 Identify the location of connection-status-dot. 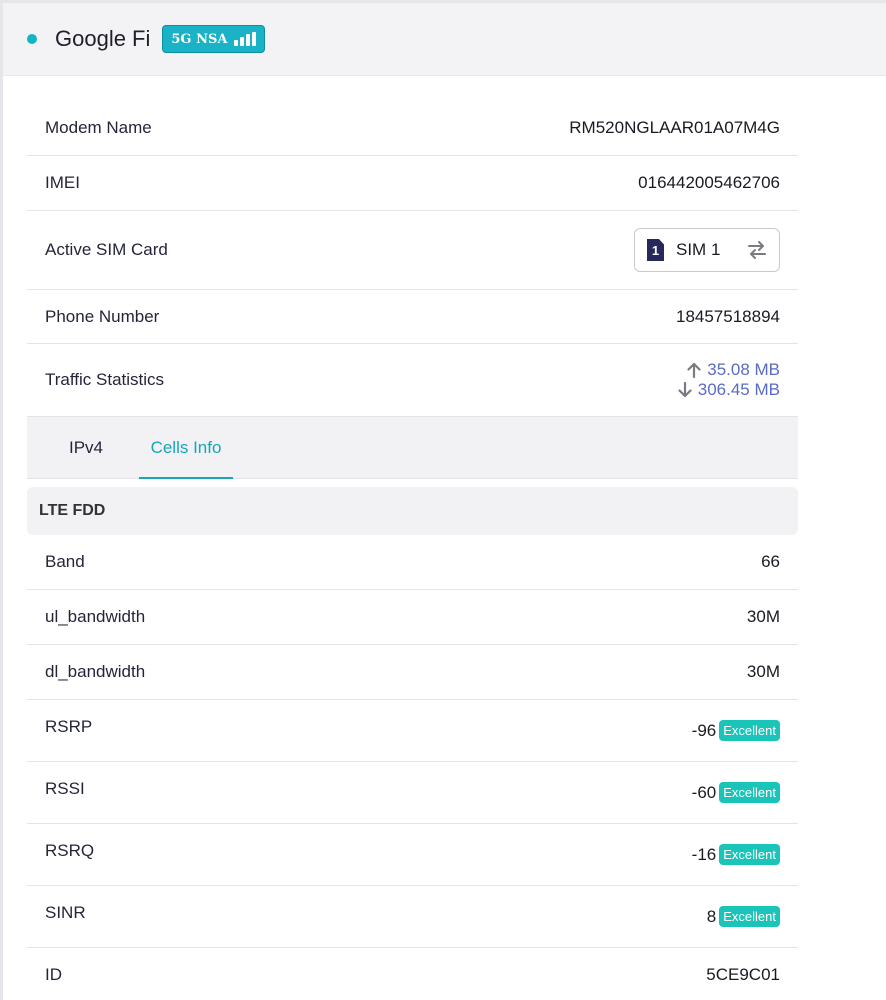
(32, 39).